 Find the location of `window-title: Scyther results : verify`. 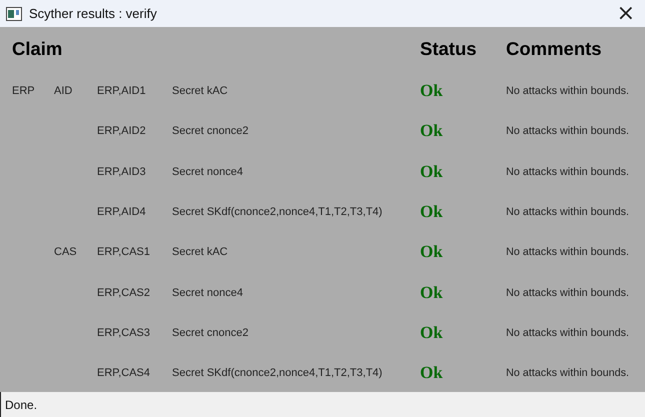

window-title: Scyther results : verify is located at coordinates (93, 13).